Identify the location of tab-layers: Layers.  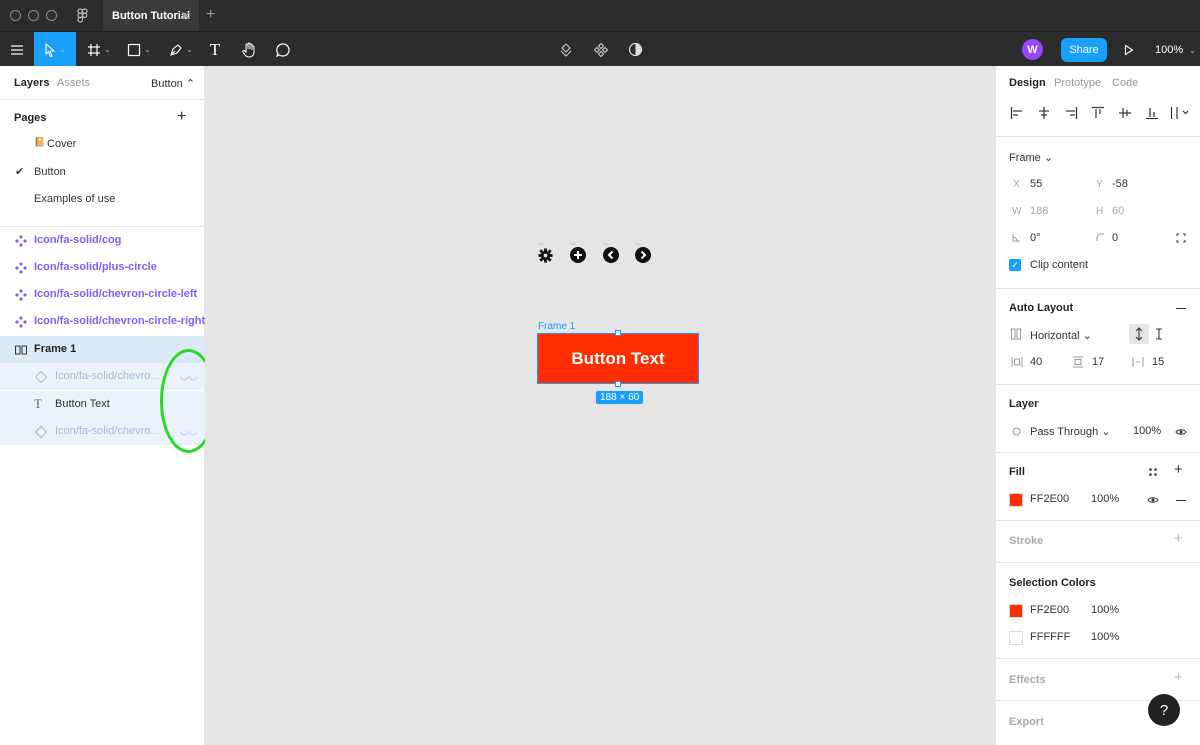
(31, 83).